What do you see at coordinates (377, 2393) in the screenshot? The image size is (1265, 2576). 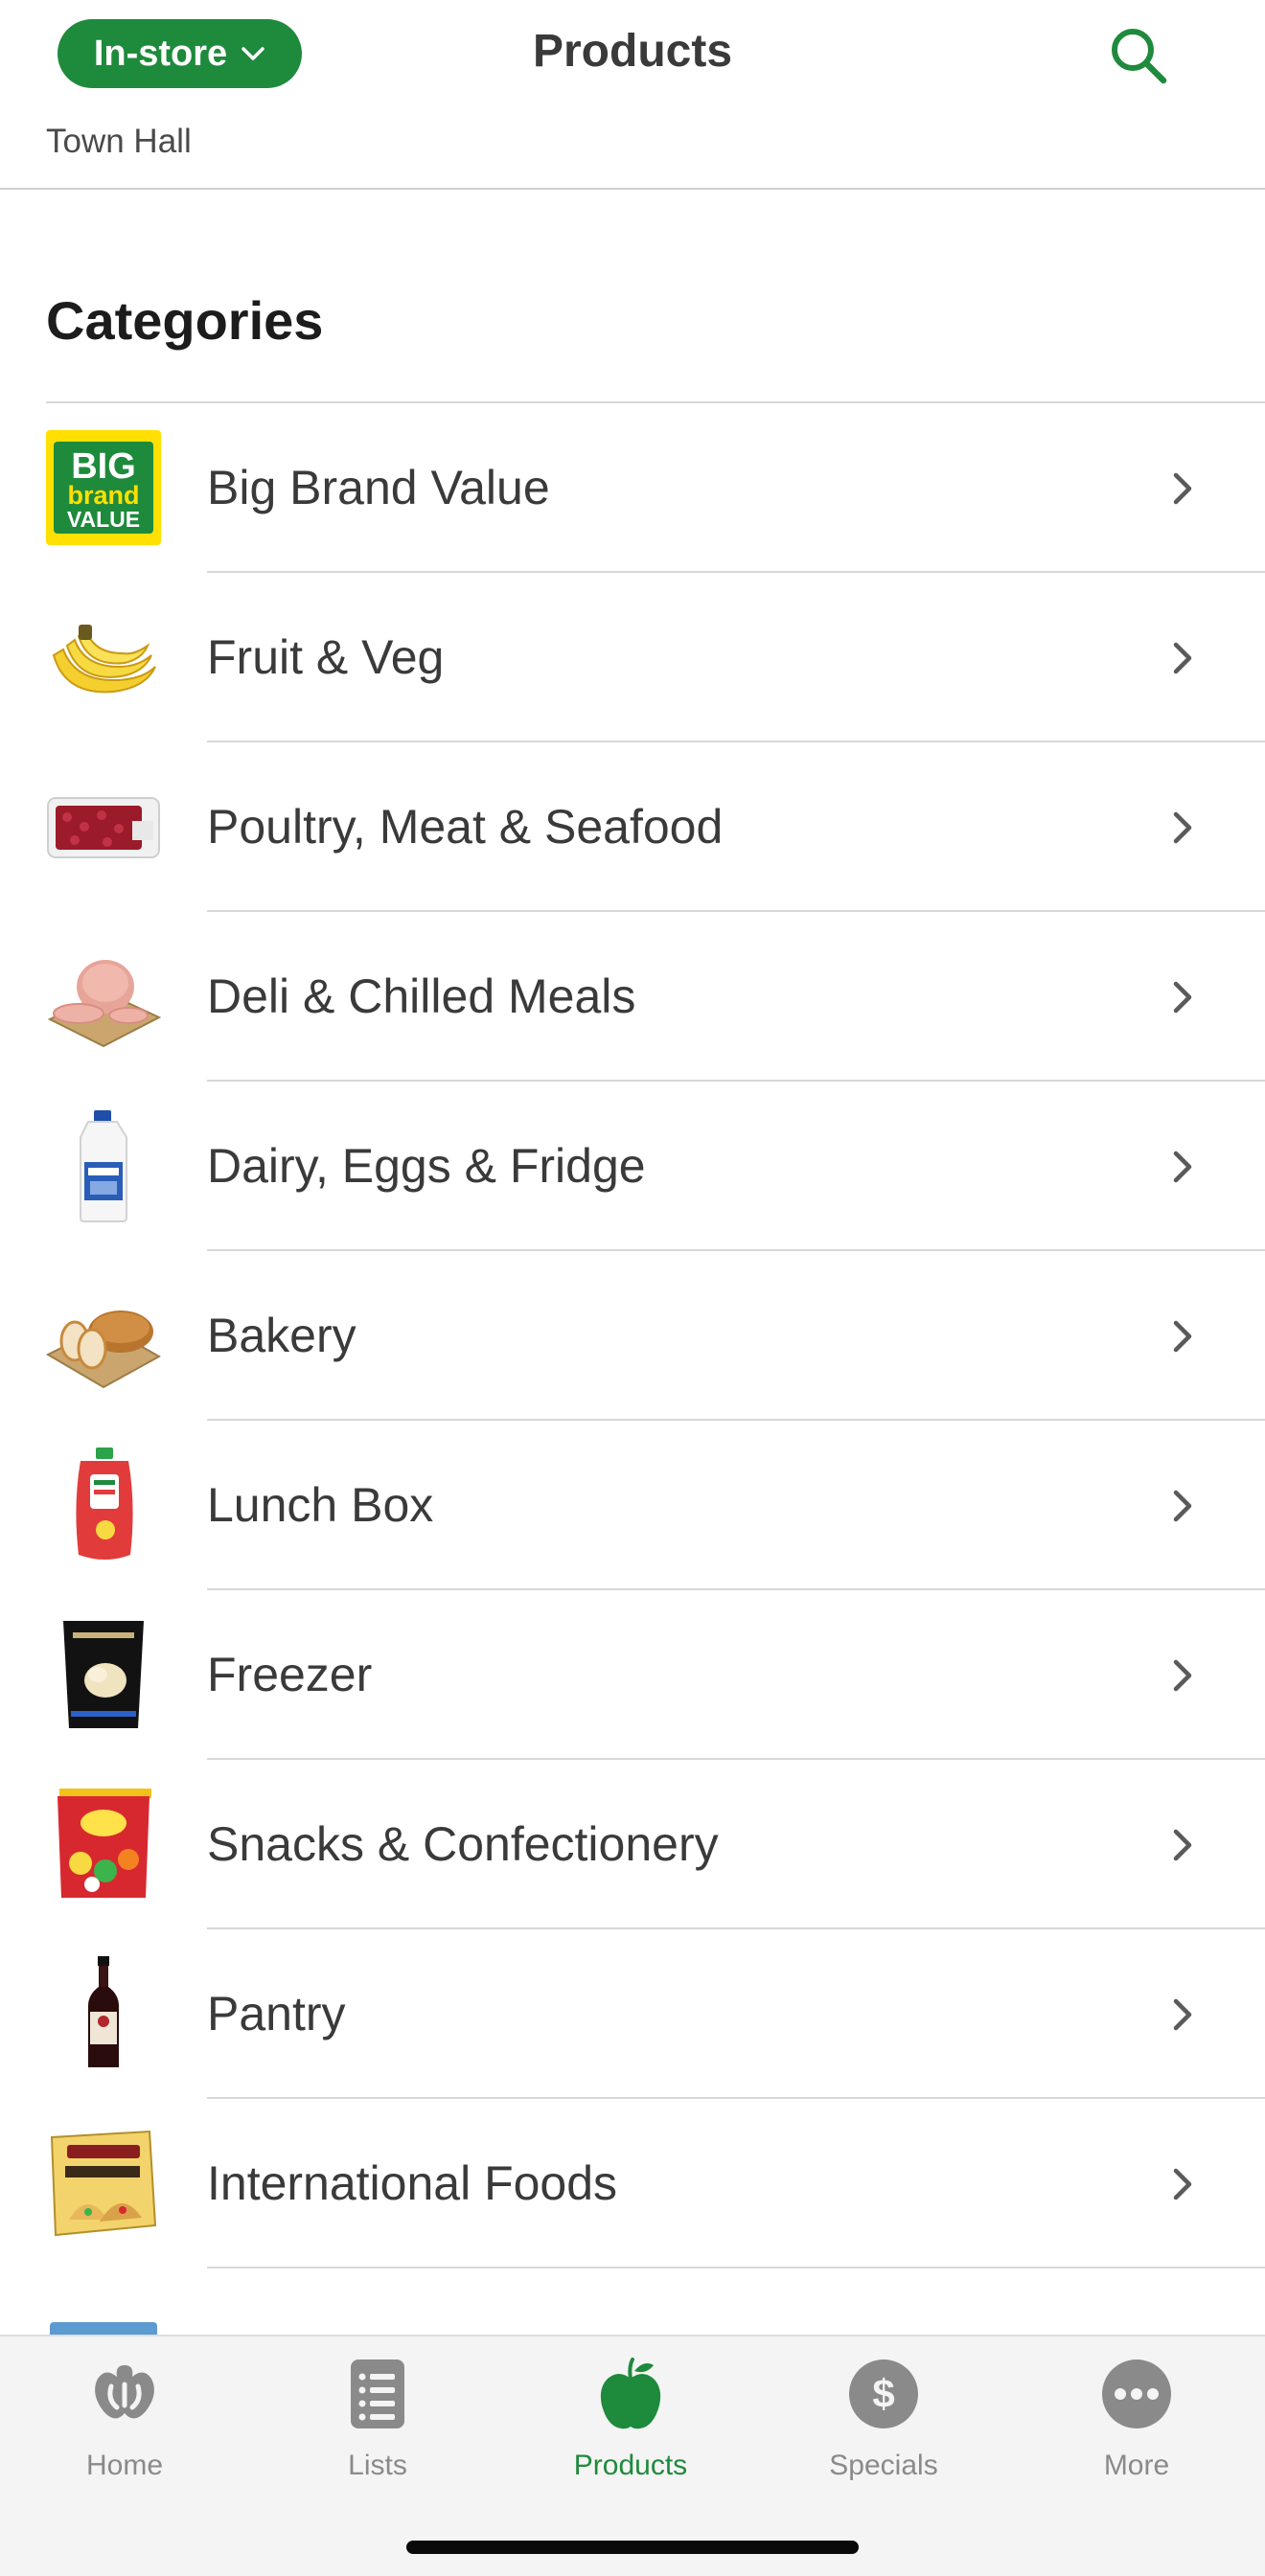 I see `list-icon` at bounding box center [377, 2393].